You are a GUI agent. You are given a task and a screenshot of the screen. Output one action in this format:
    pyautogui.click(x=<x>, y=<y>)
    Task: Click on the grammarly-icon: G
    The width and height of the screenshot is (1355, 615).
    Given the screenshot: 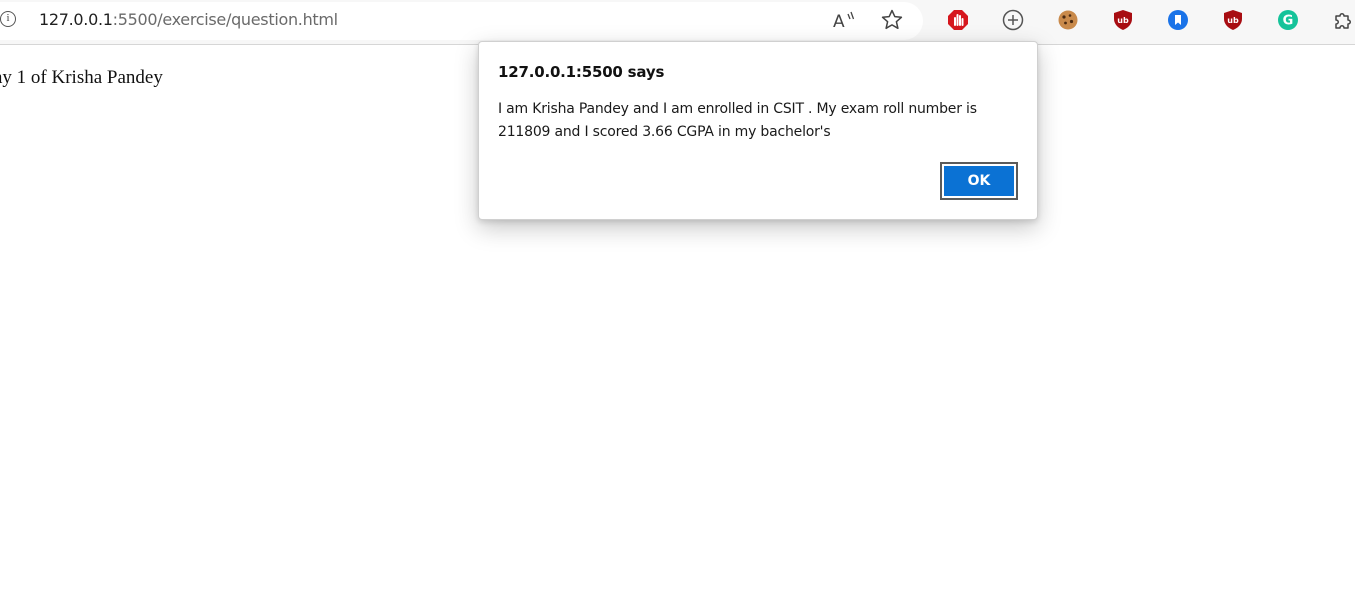 What is the action you would take?
    pyautogui.click(x=1288, y=20)
    